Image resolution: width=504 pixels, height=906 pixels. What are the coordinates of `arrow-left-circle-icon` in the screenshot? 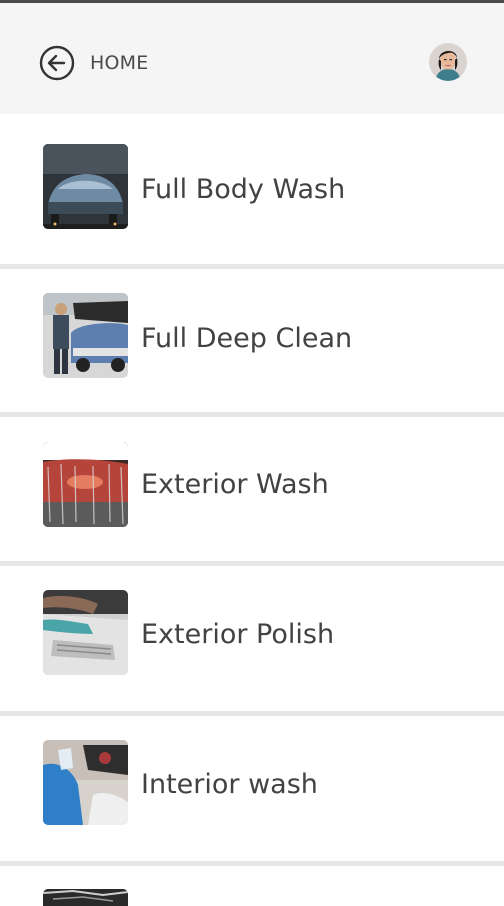 It's located at (57, 63).